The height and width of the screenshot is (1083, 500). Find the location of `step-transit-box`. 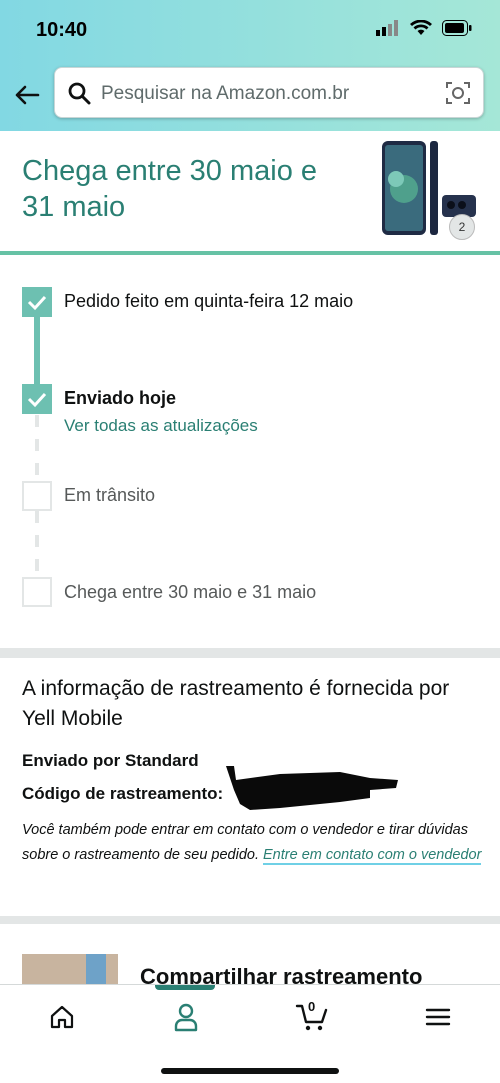

step-transit-box is located at coordinates (37, 496).